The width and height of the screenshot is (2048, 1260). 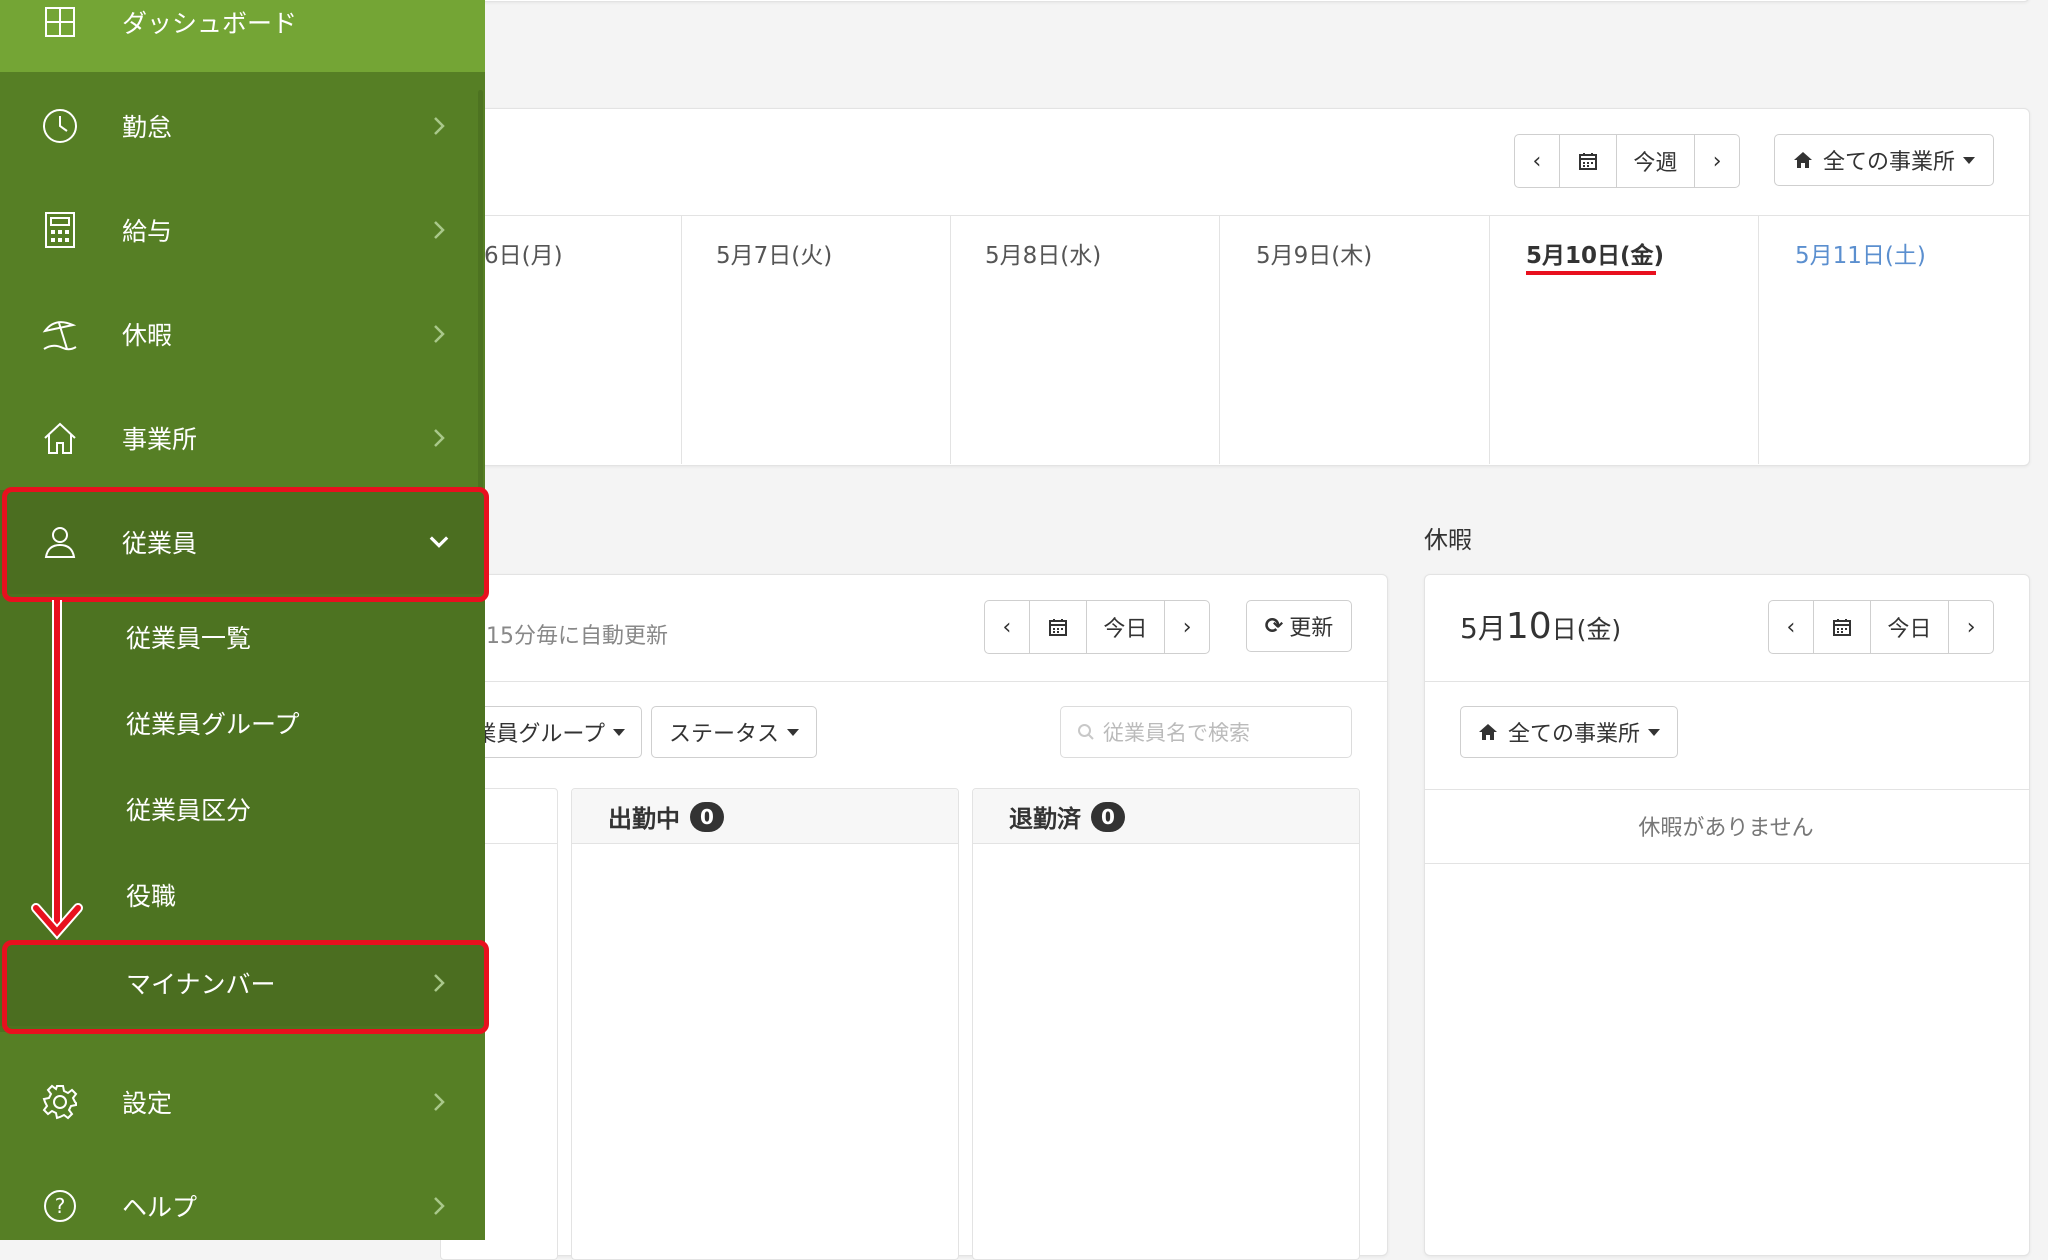 I want to click on highlight-my-number, so click(x=245, y=987).